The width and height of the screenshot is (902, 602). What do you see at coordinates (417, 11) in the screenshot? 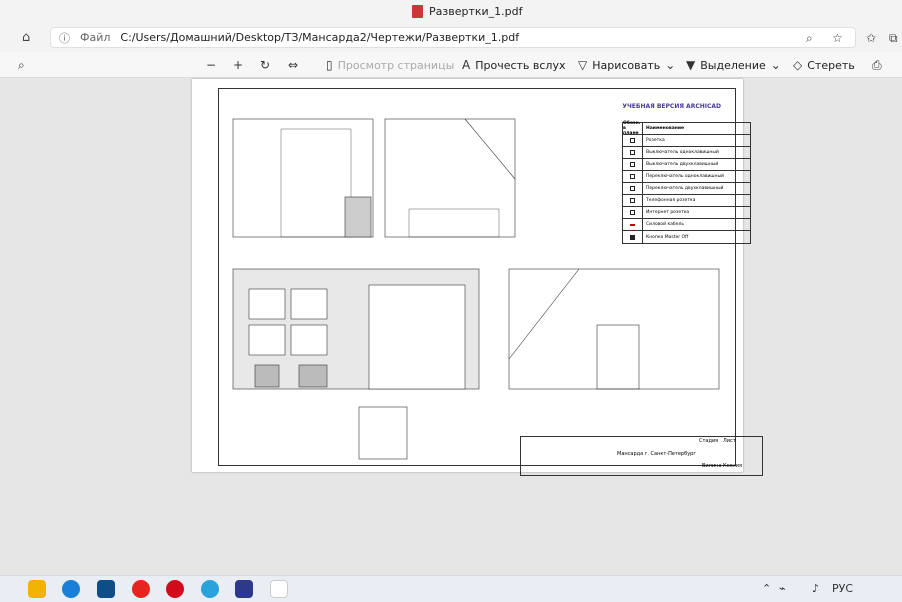
I see `pdf-file-icon` at bounding box center [417, 11].